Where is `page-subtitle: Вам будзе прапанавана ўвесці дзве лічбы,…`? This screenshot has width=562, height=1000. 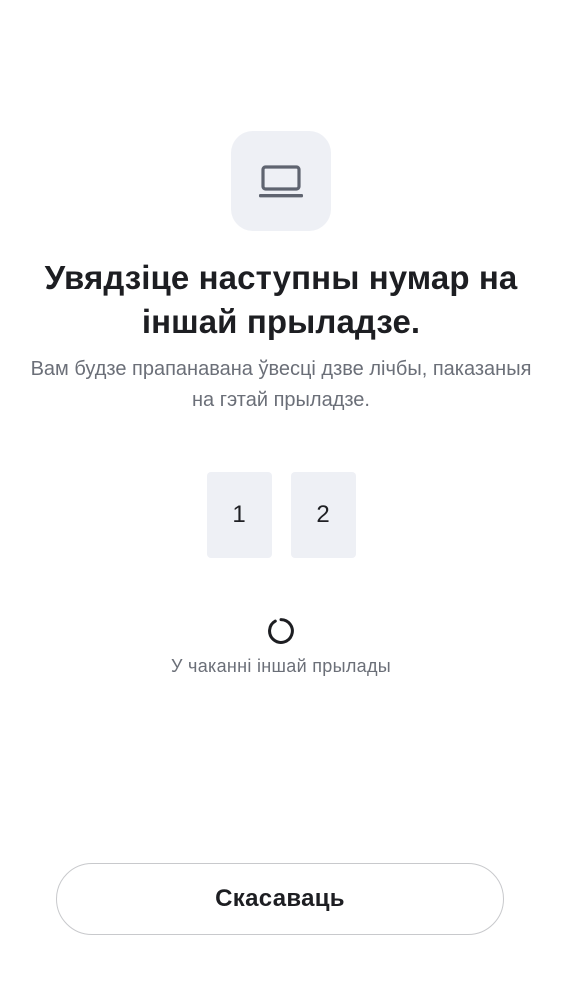
page-subtitle: Вам будзе прапанавана ўвесці дзве лічбы,… is located at coordinates (281, 384).